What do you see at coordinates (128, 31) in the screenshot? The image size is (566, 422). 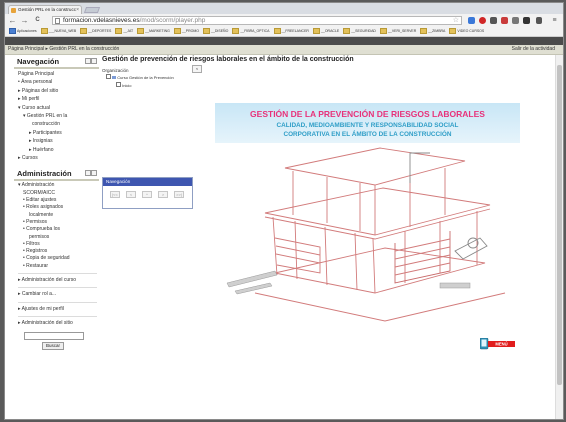 I see `bookmark-label: __JAT` at bounding box center [128, 31].